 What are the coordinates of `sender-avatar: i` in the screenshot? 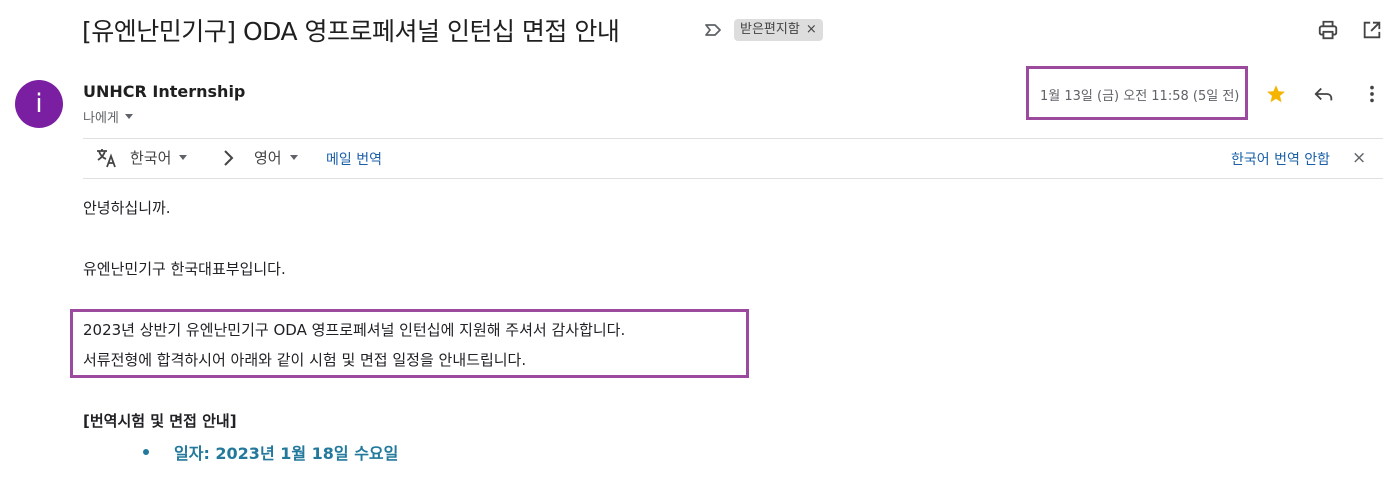 It's located at (39, 104).